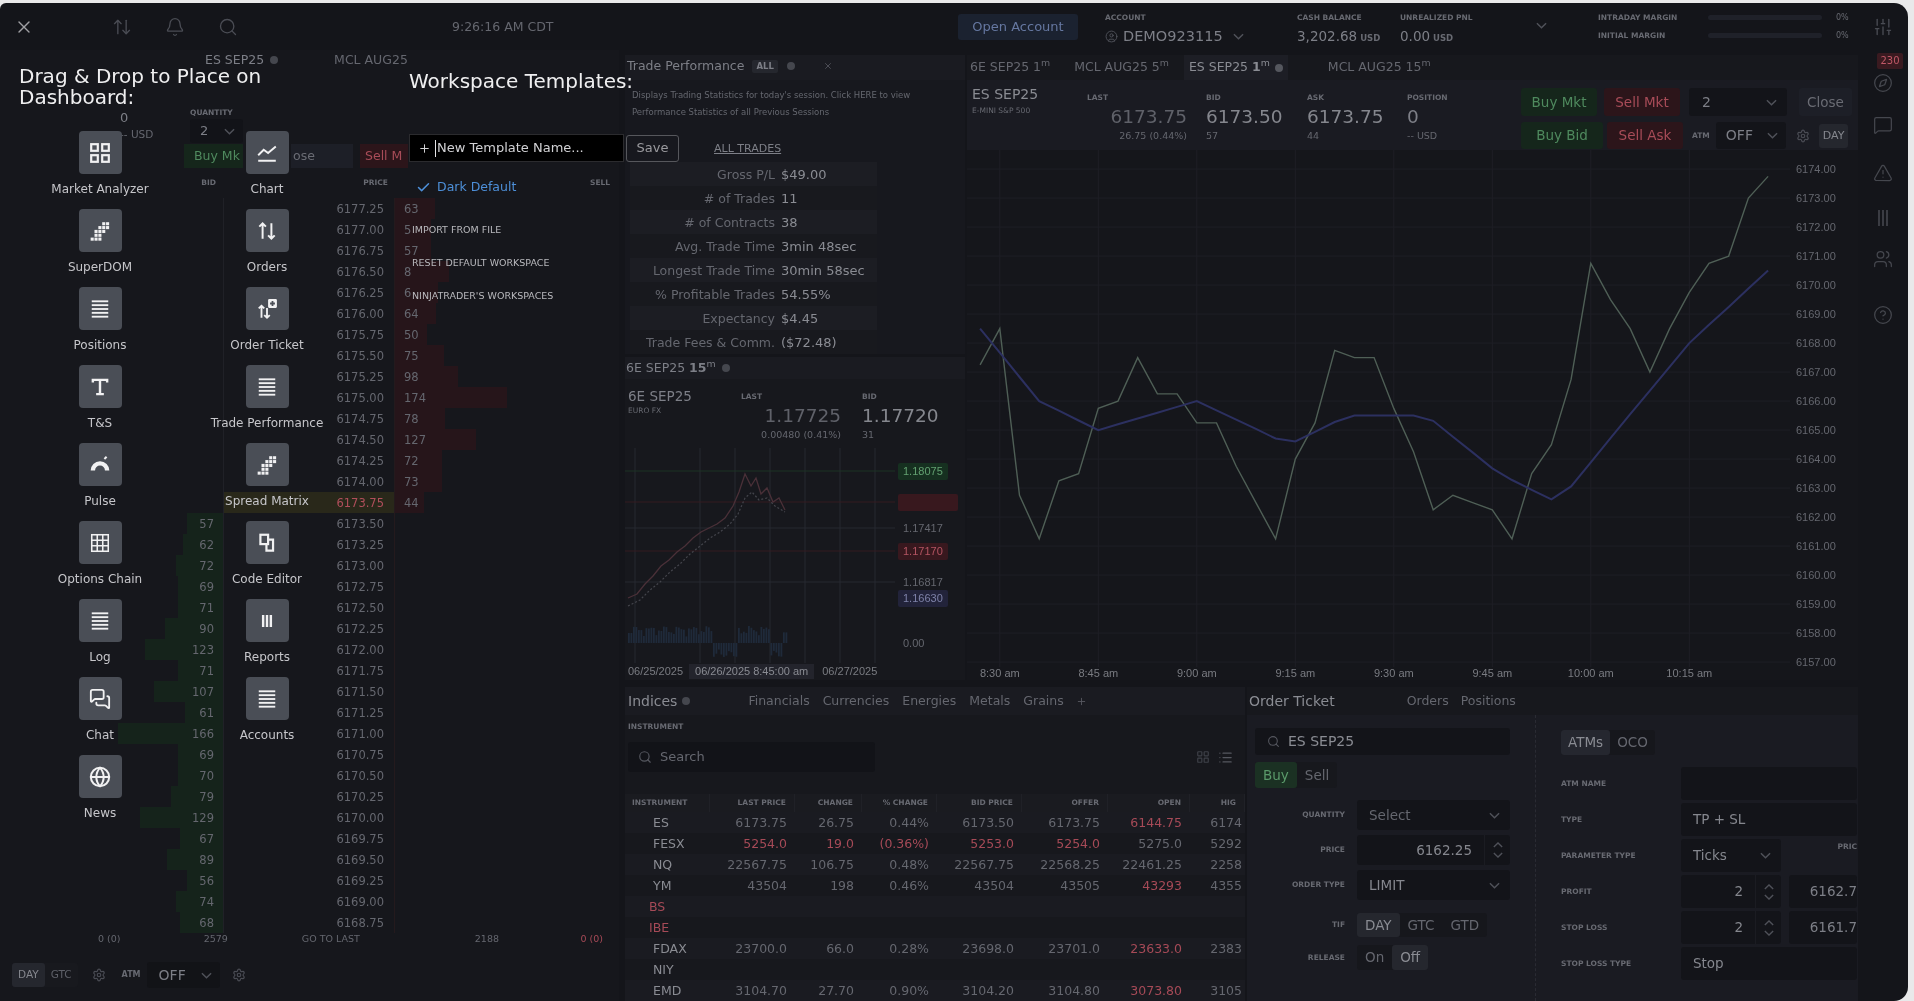  Describe the element at coordinates (1433, 850) in the screenshot. I see `number-spinner-field: 6162.25` at that location.